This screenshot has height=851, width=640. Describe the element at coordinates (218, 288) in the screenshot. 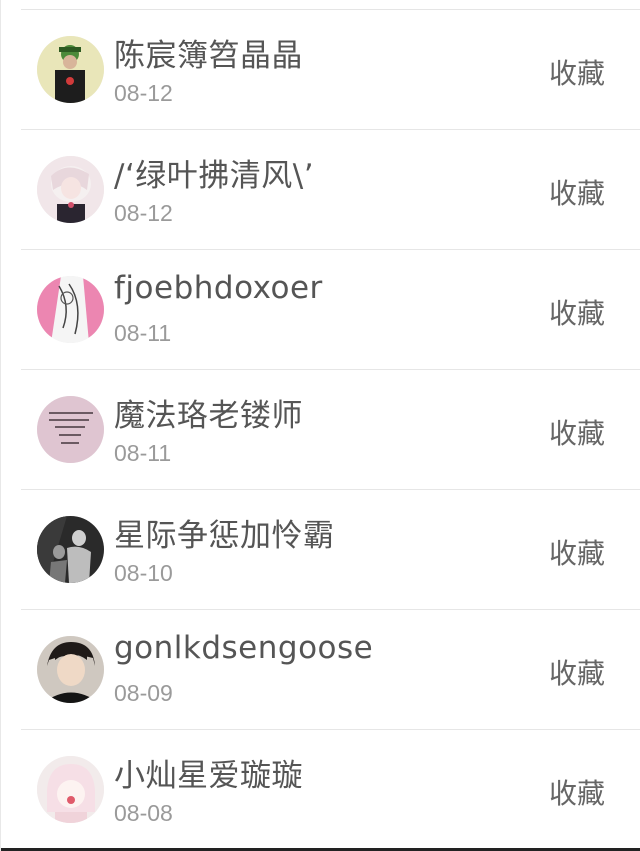

I see `user-name: fjoebhdoxoer` at that location.